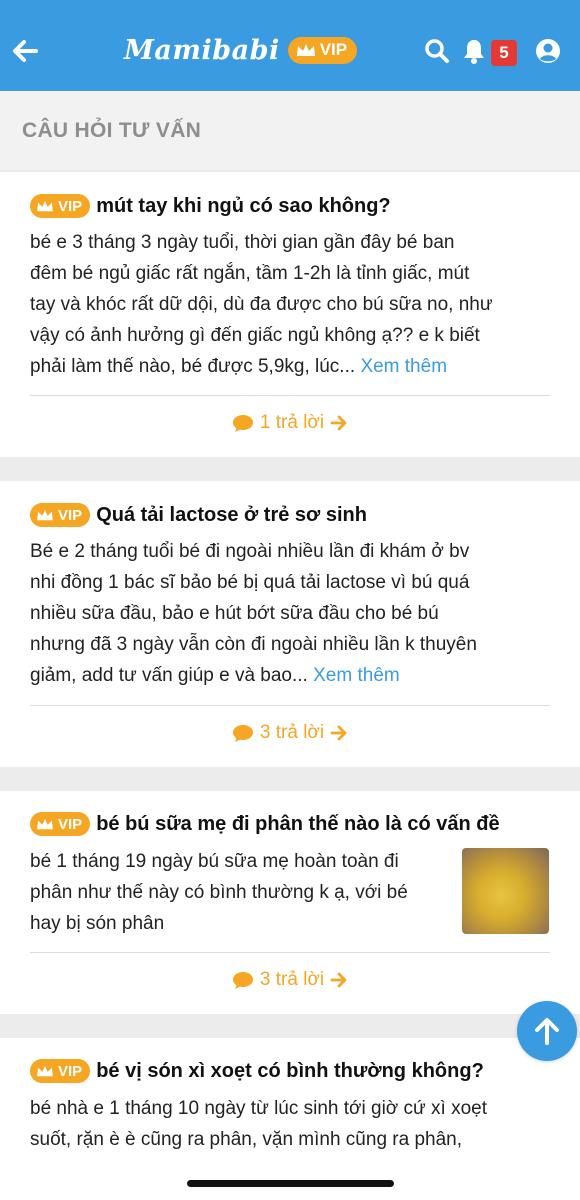  I want to click on search-icon, so click(437, 51).